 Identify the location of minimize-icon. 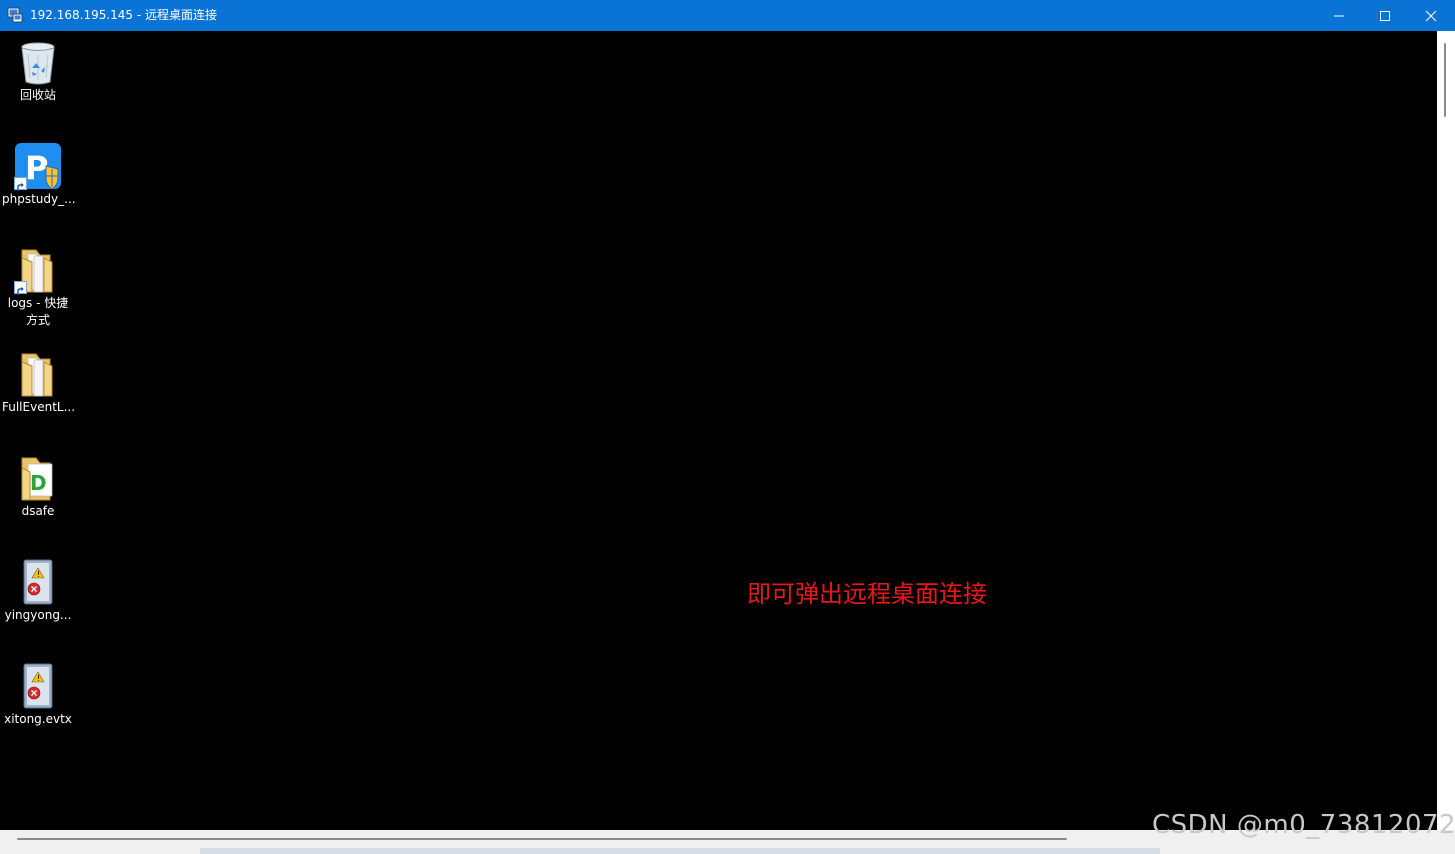
(1339, 15).